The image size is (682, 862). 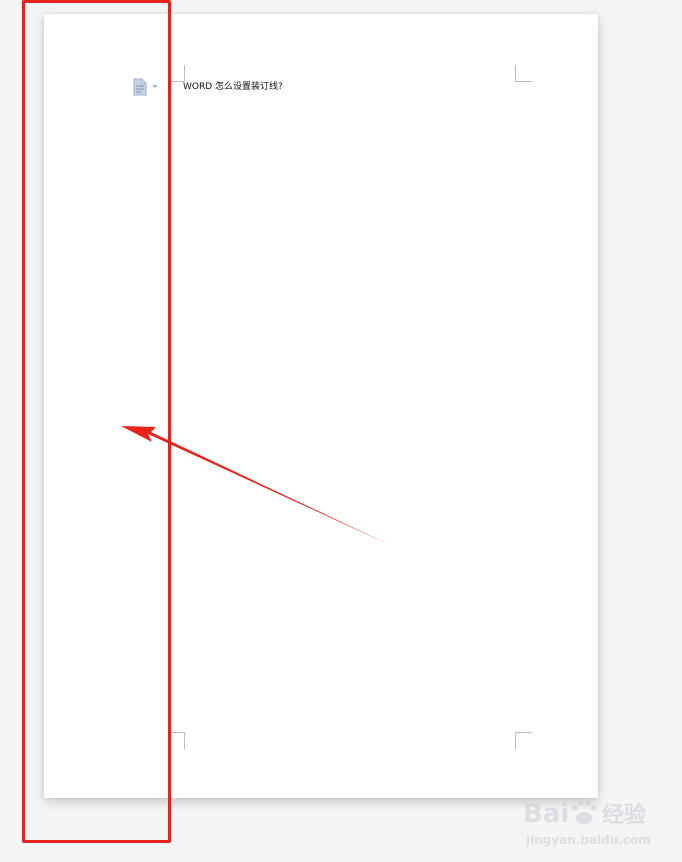 What do you see at coordinates (546, 814) in the screenshot?
I see `watermark-brand: Bai` at bounding box center [546, 814].